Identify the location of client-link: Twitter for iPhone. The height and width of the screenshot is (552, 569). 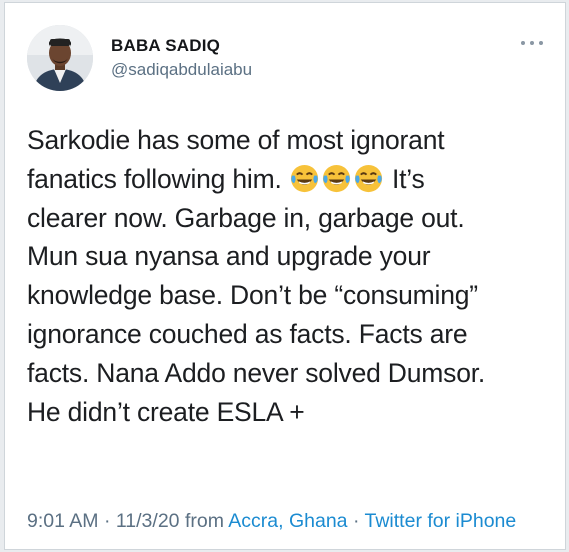
(441, 521).